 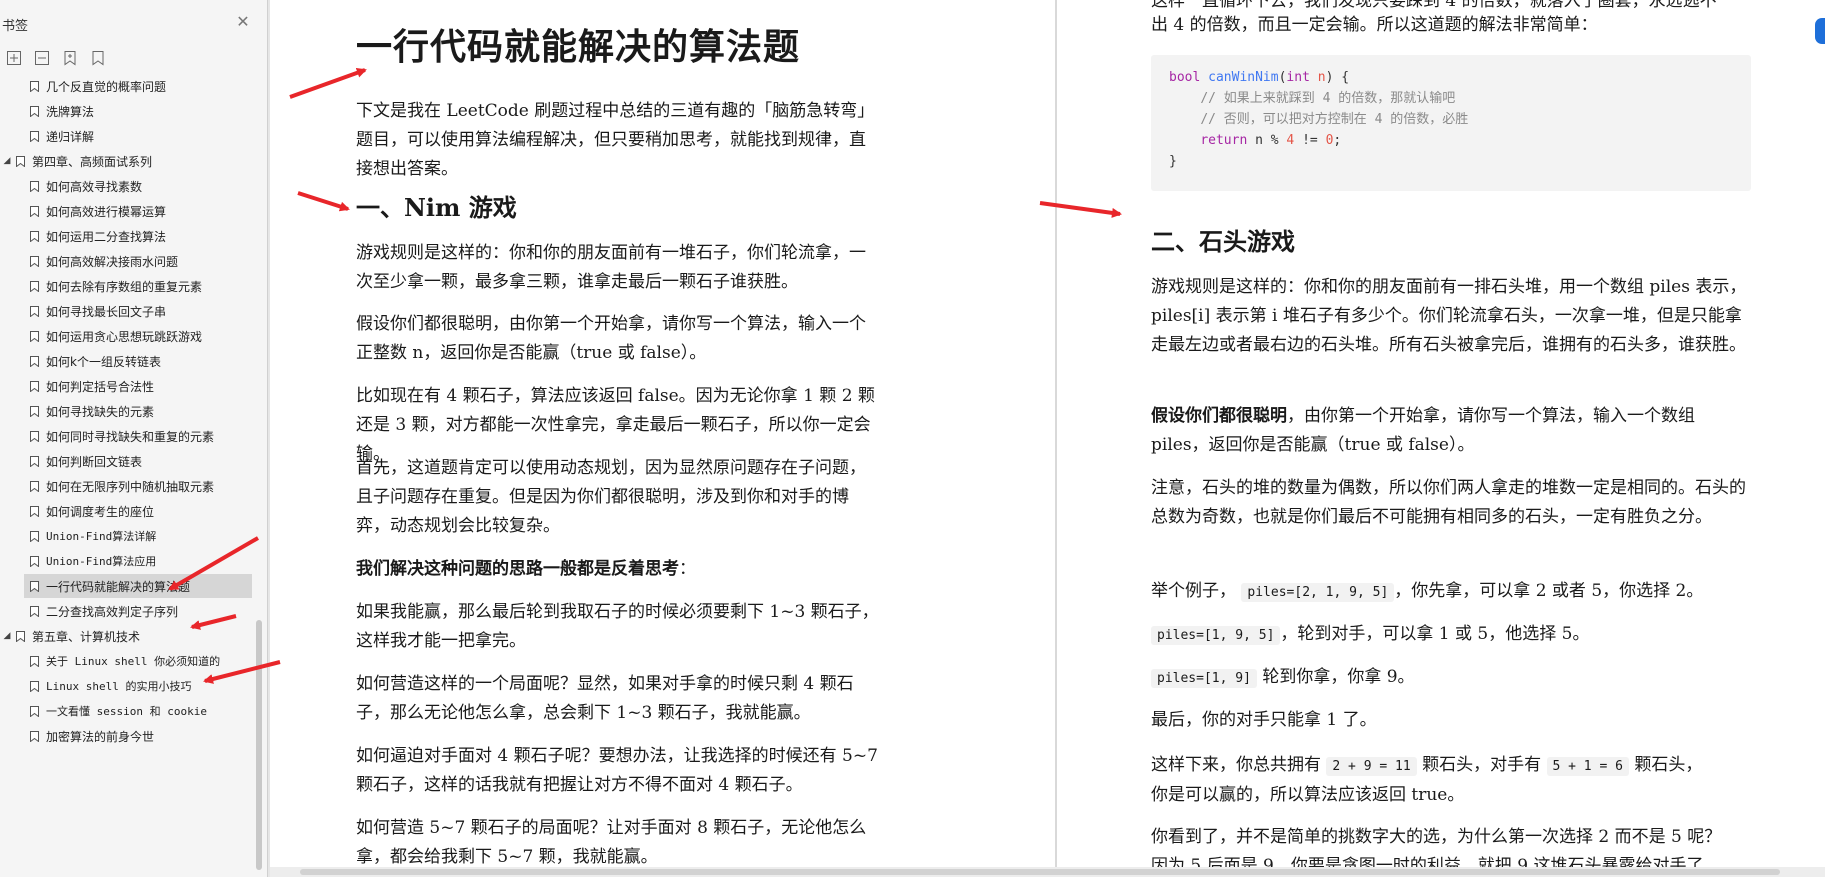 What do you see at coordinates (56, 60) in the screenshot?
I see `bookmarks-toolbar` at bounding box center [56, 60].